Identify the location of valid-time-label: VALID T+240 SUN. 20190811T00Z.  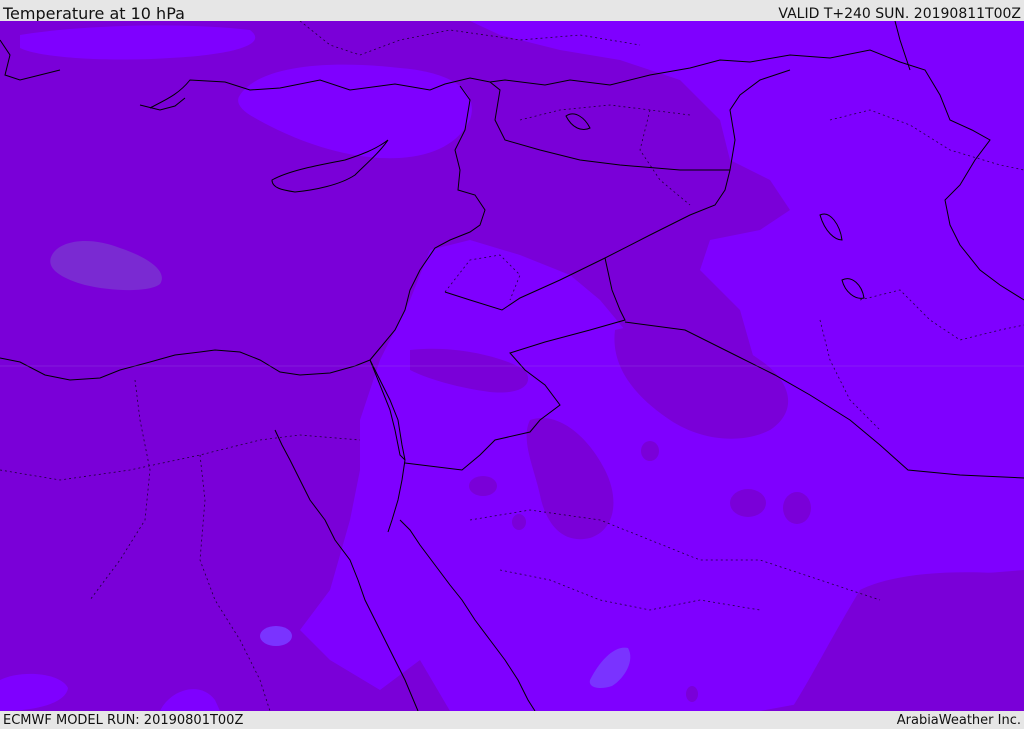
(899, 14).